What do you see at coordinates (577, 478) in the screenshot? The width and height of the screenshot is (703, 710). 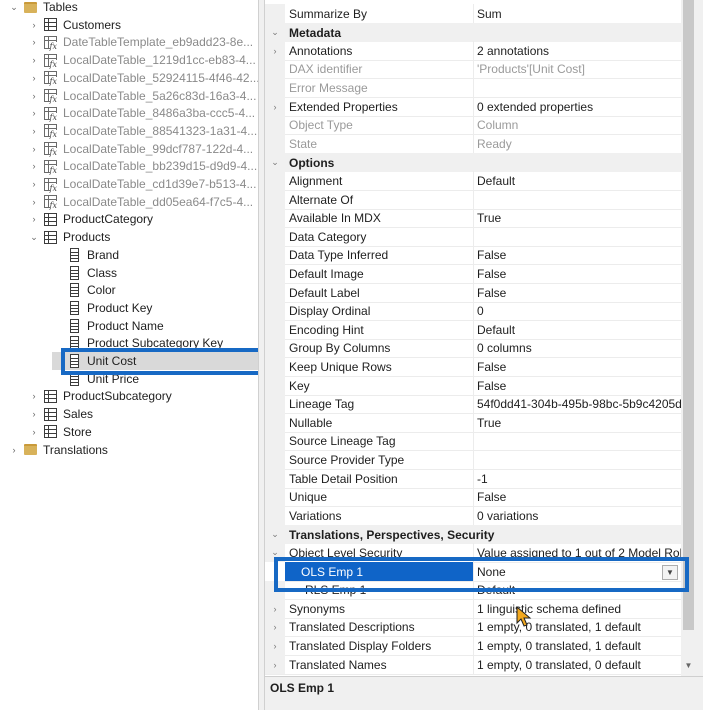 I see `property-value: -1` at bounding box center [577, 478].